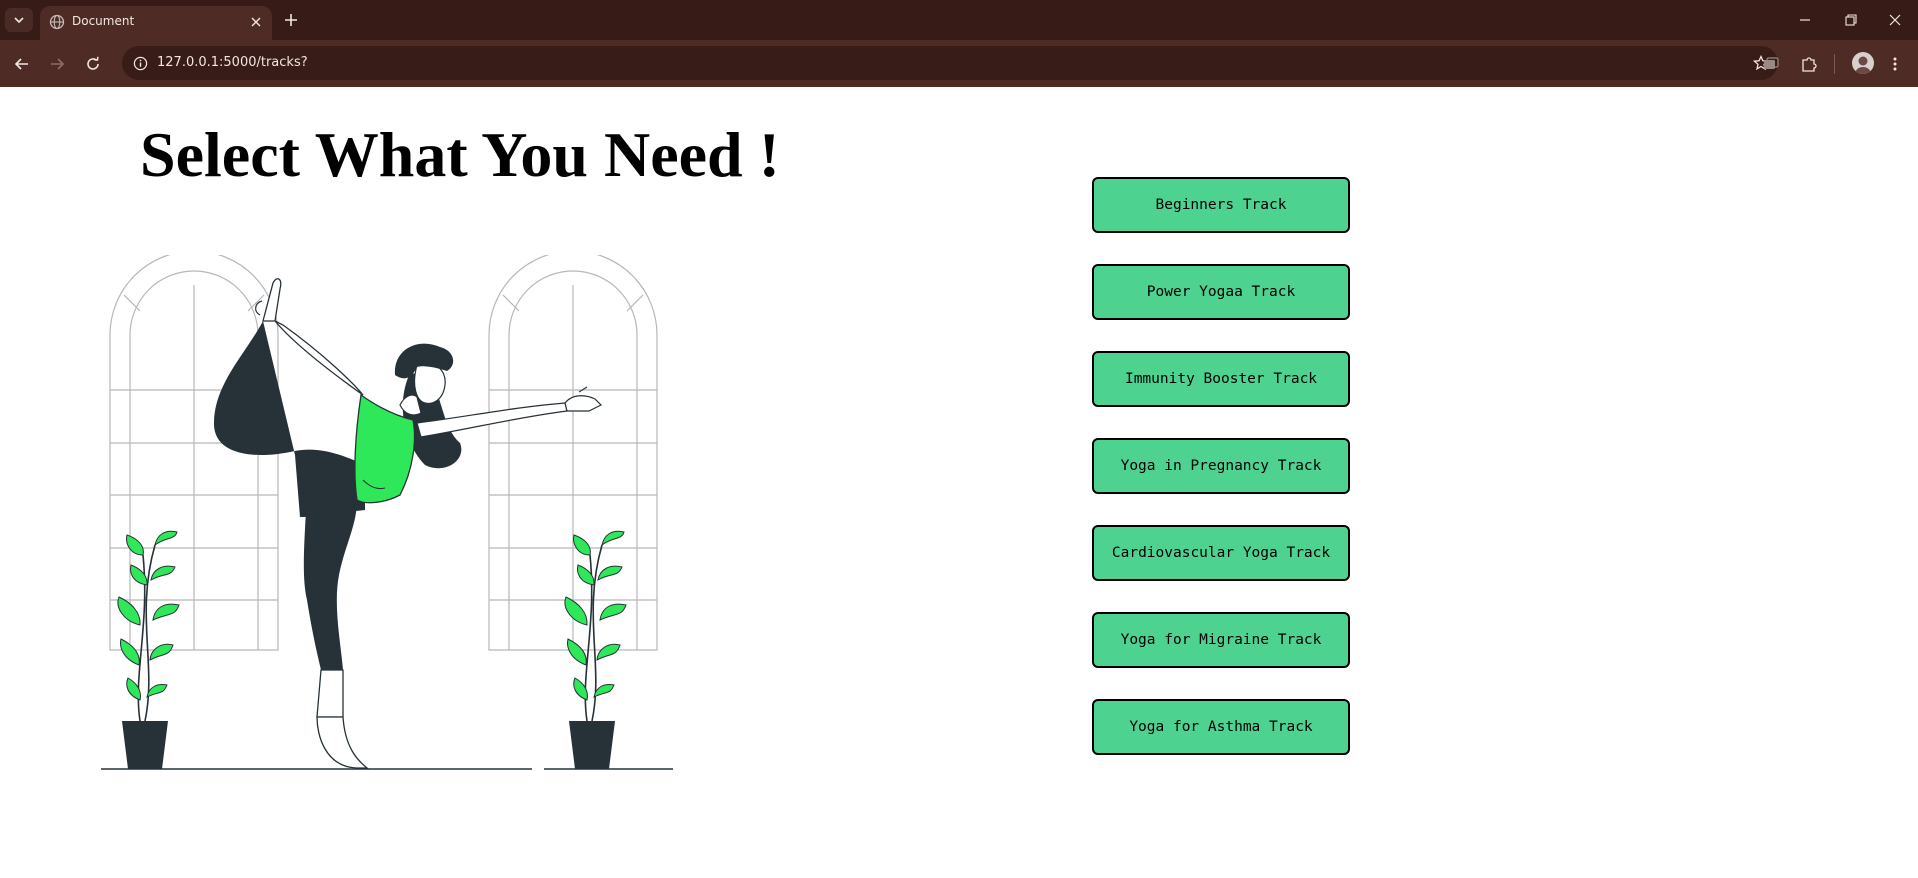  I want to click on tab-close-button, so click(256, 22).